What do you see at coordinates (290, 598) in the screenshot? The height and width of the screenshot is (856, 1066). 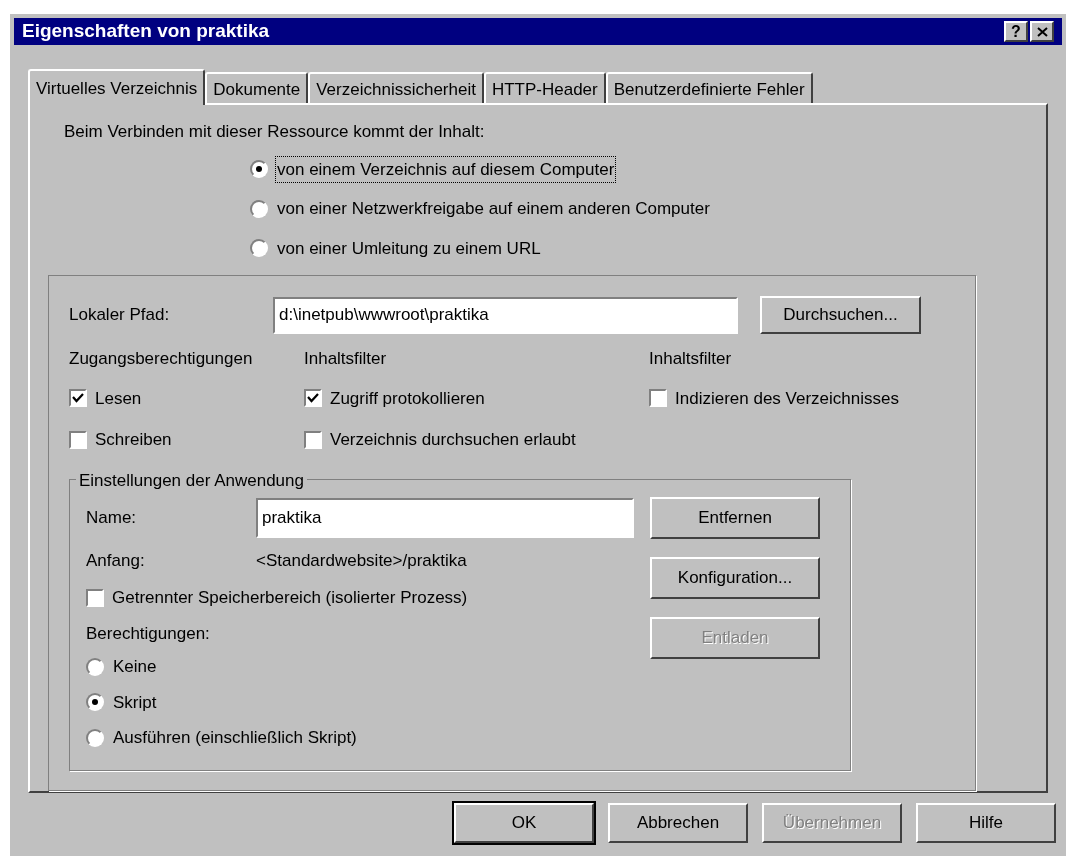 I see `checkbox-label: Getrennter Speicherbereich (isolierter Prozess)` at bounding box center [290, 598].